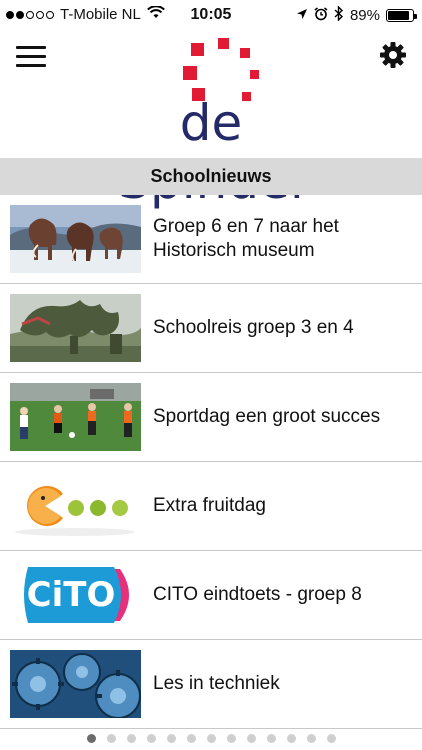 The width and height of the screenshot is (422, 750). I want to click on news-title: CITO eindtoets - groep 8, so click(257, 594).